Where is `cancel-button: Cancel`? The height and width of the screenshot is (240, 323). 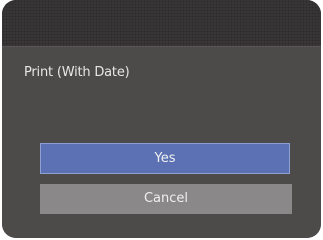
cancel-button: Cancel is located at coordinates (166, 199).